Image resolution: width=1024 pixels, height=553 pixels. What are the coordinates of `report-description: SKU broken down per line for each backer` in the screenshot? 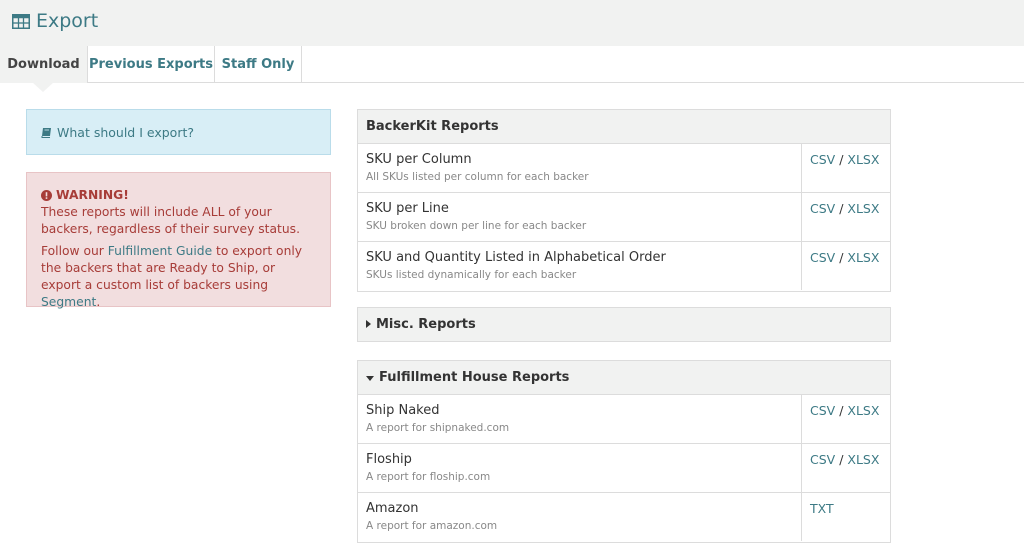 It's located at (476, 226).